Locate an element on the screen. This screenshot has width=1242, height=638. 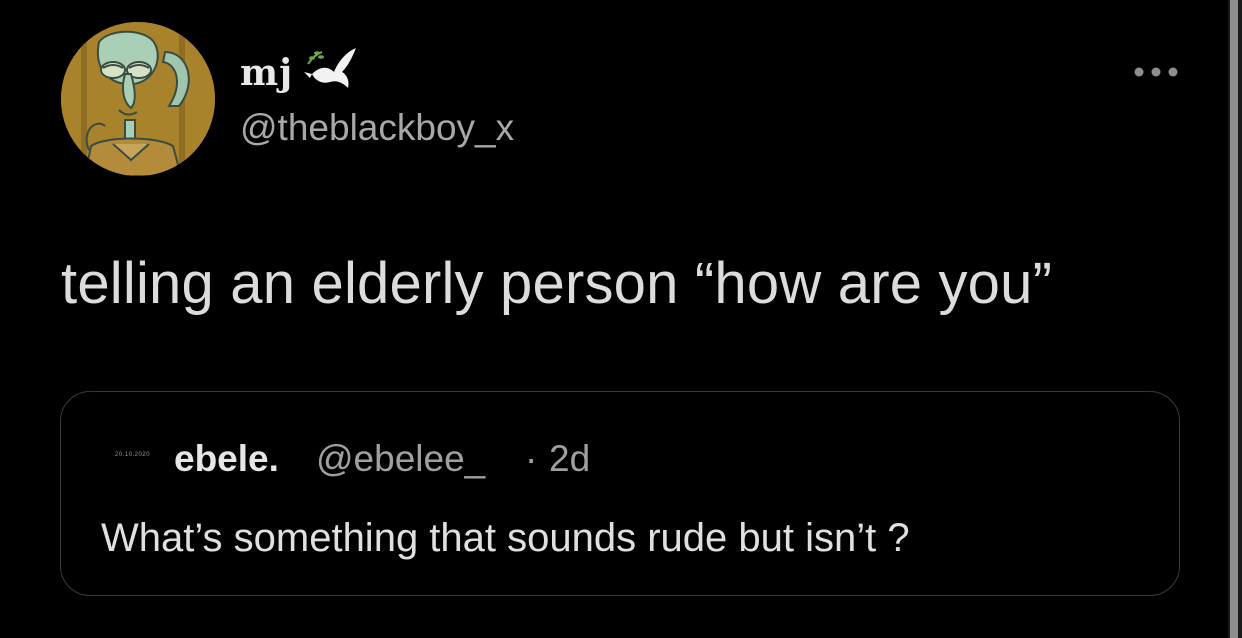
quoted-author-handle: @ebelee_ is located at coordinates (400, 459).